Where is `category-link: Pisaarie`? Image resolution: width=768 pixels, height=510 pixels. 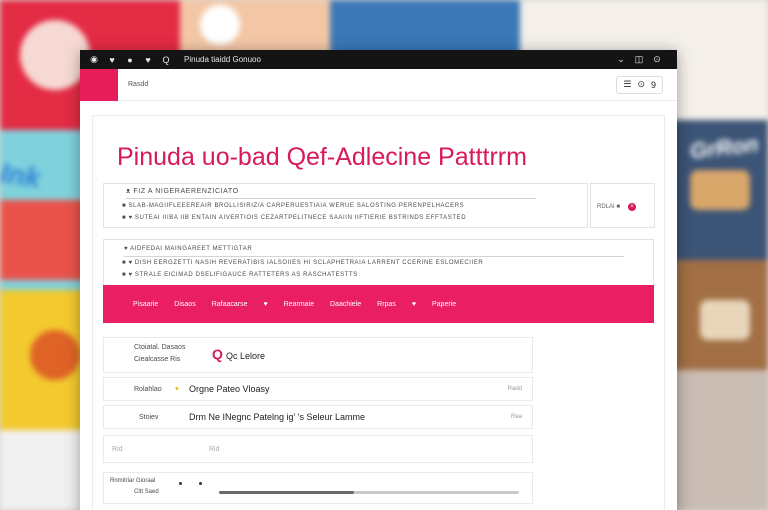 category-link: Pisaarie is located at coordinates (145, 304).